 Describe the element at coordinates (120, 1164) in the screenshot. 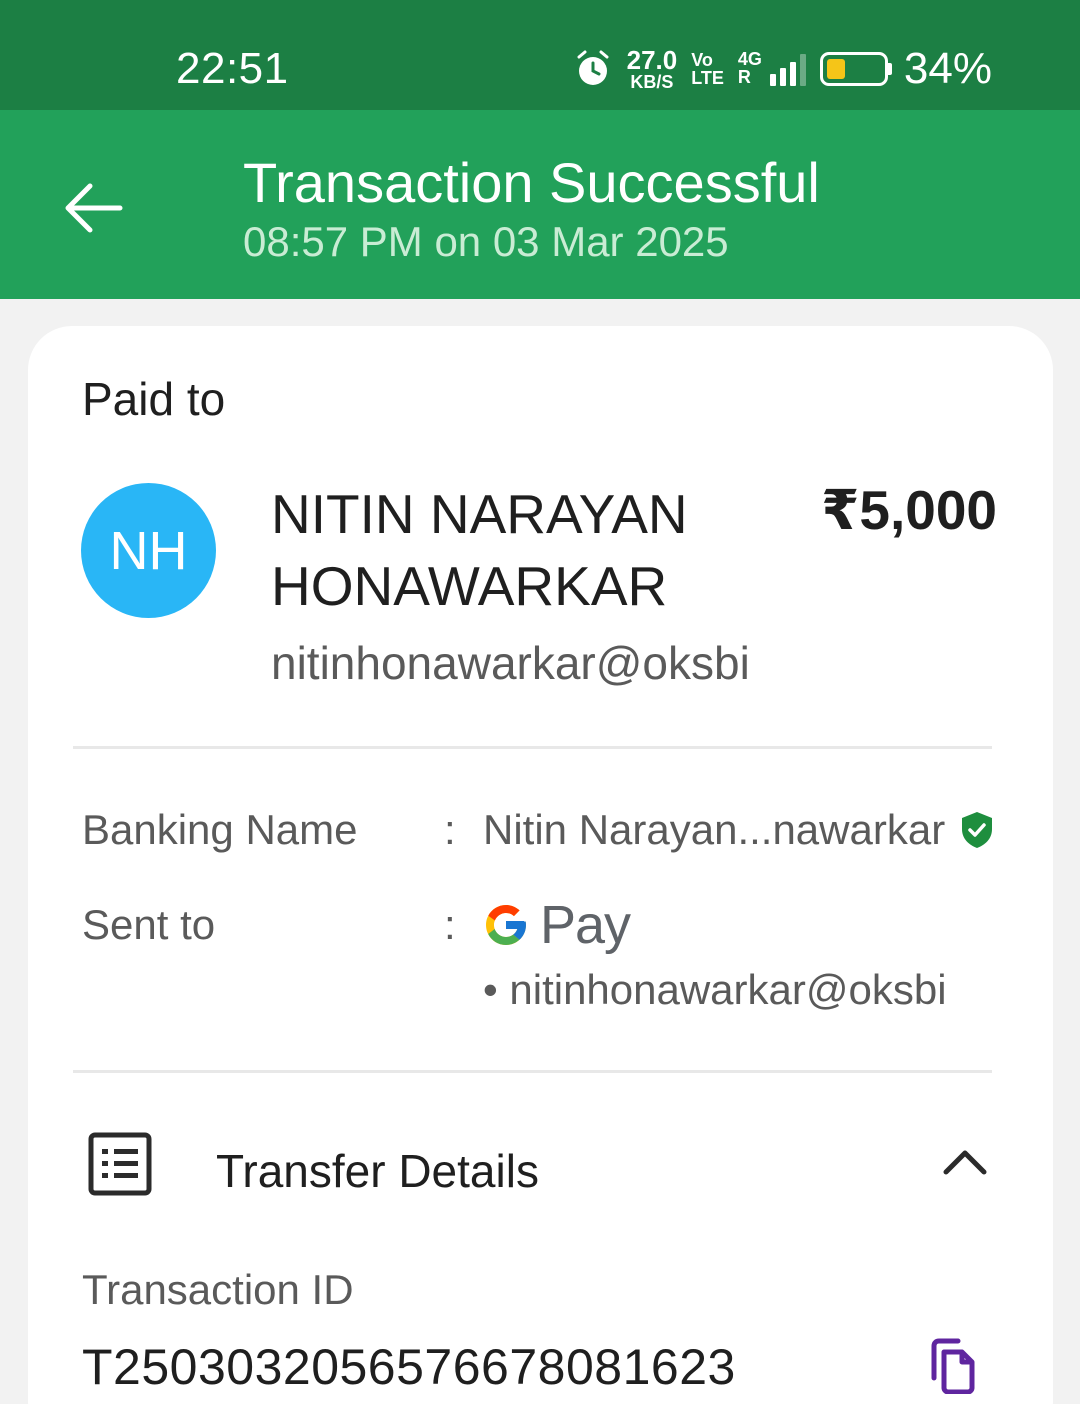

I see `list-icon` at that location.